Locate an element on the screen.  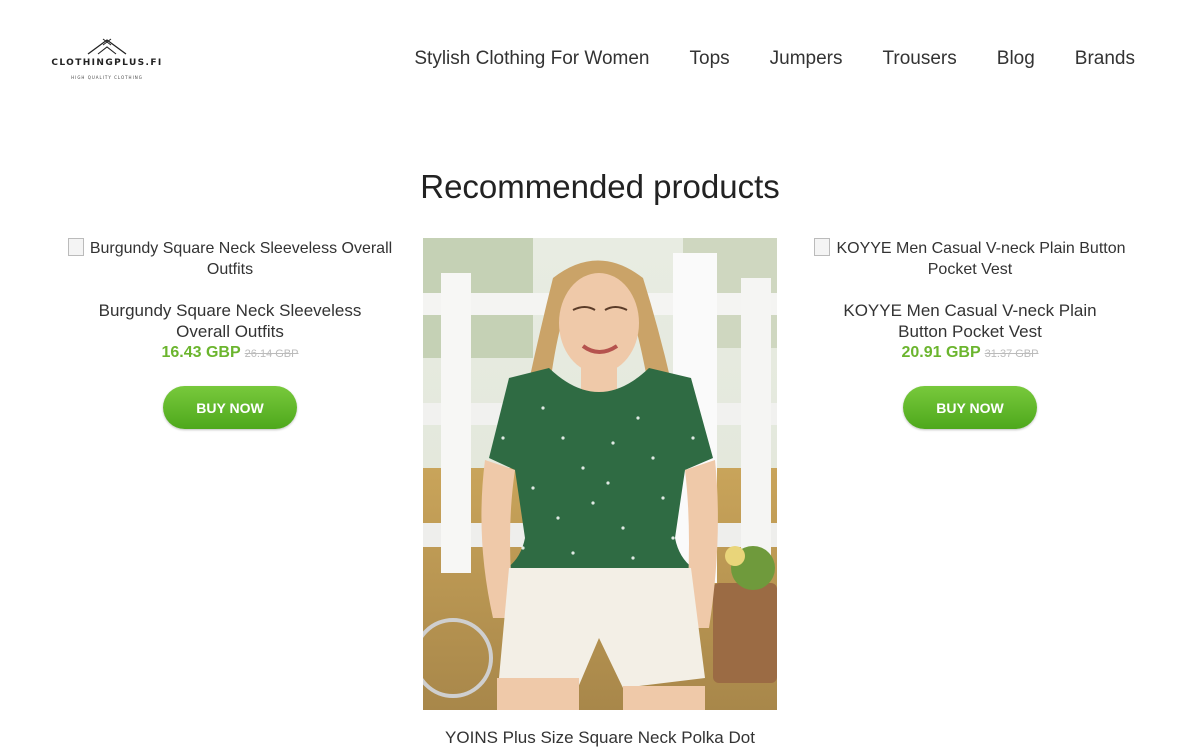
logo-text: CLOTHINGPLUS.FI is located at coordinates (107, 63).